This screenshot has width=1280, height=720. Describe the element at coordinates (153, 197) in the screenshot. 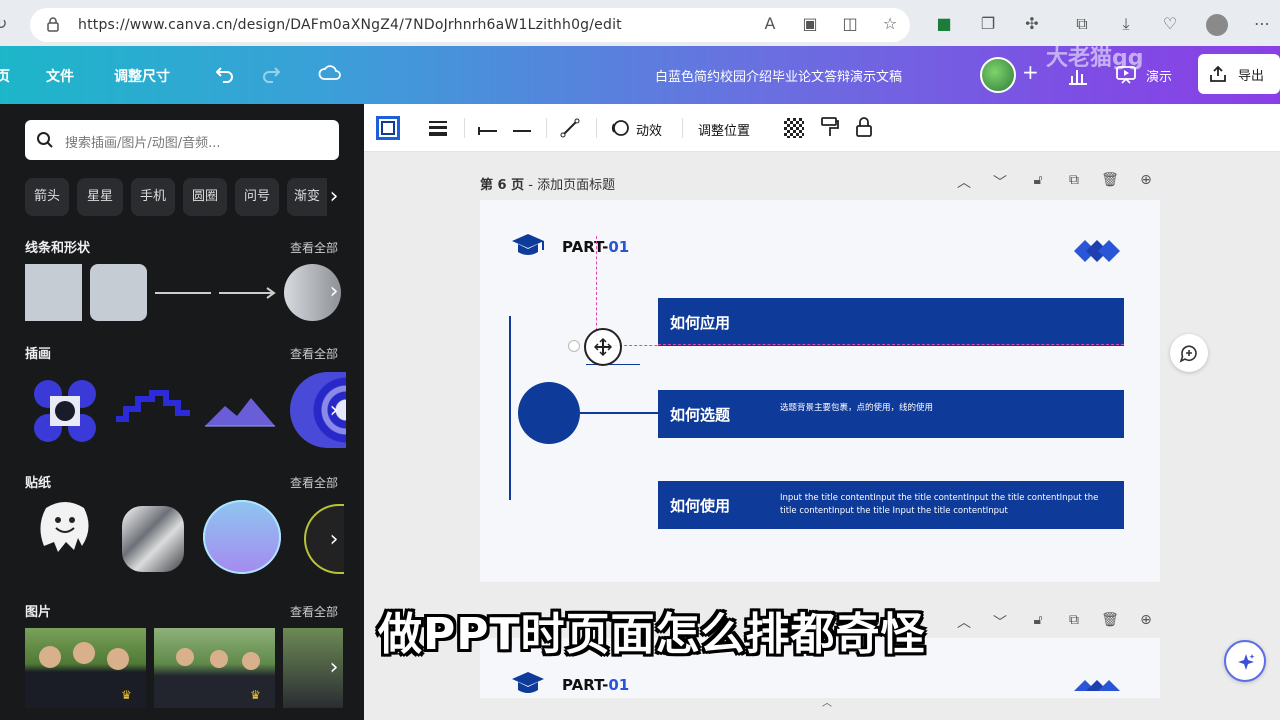

I see `chip-phone: 手机` at that location.